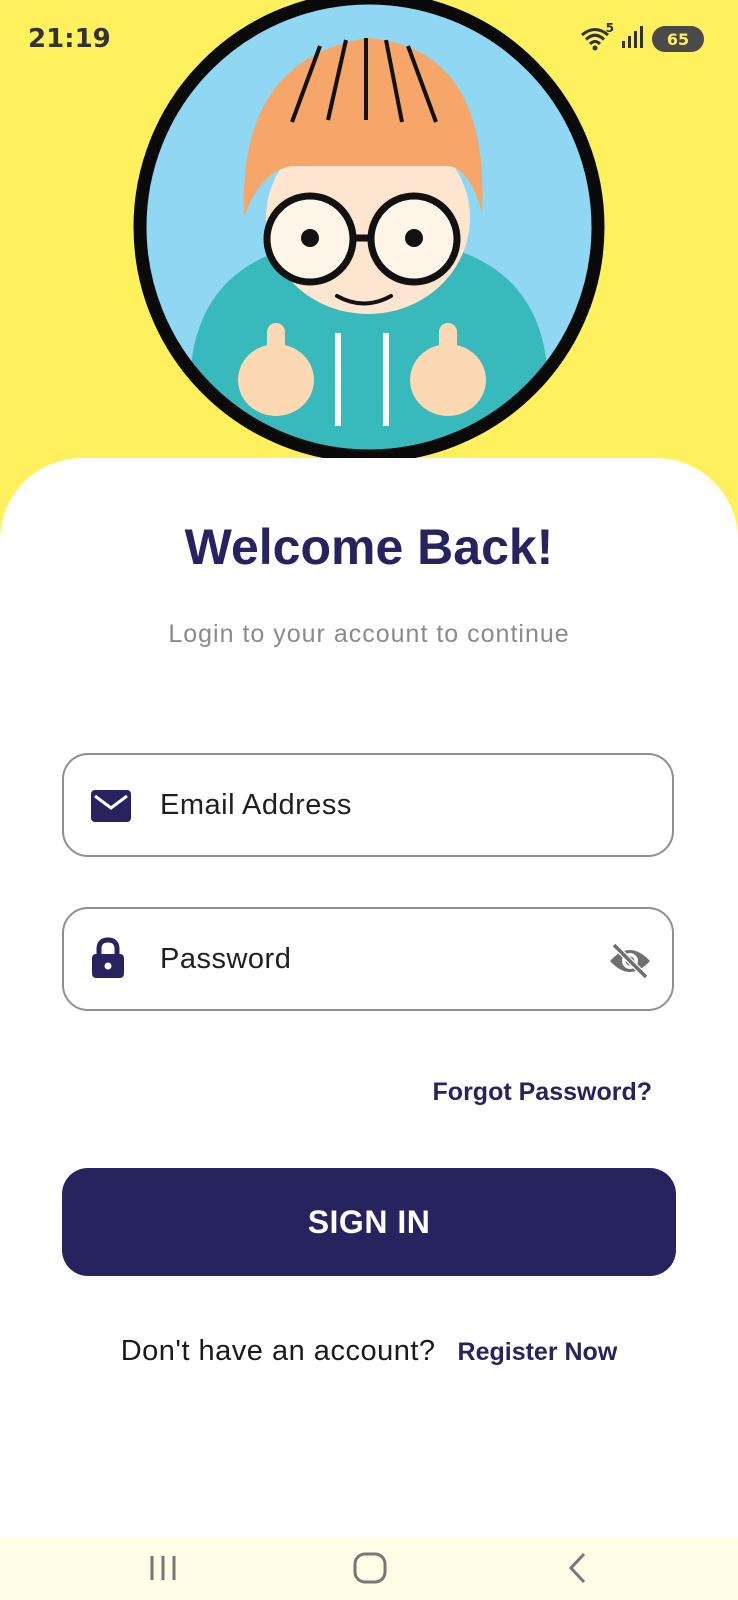  Describe the element at coordinates (369, 634) in the screenshot. I see `page-subtitle: Login to your account to continue` at that location.